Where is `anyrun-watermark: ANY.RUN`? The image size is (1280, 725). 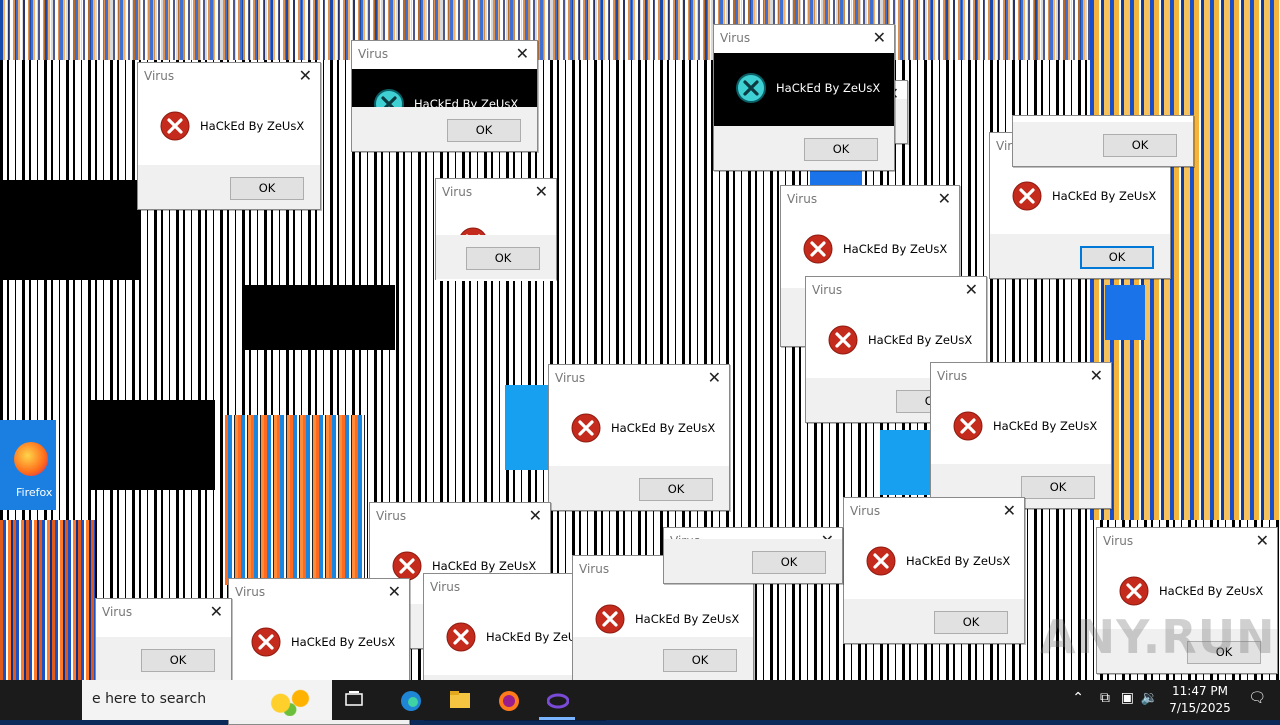 anyrun-watermark: ANY.RUN is located at coordinates (1158, 637).